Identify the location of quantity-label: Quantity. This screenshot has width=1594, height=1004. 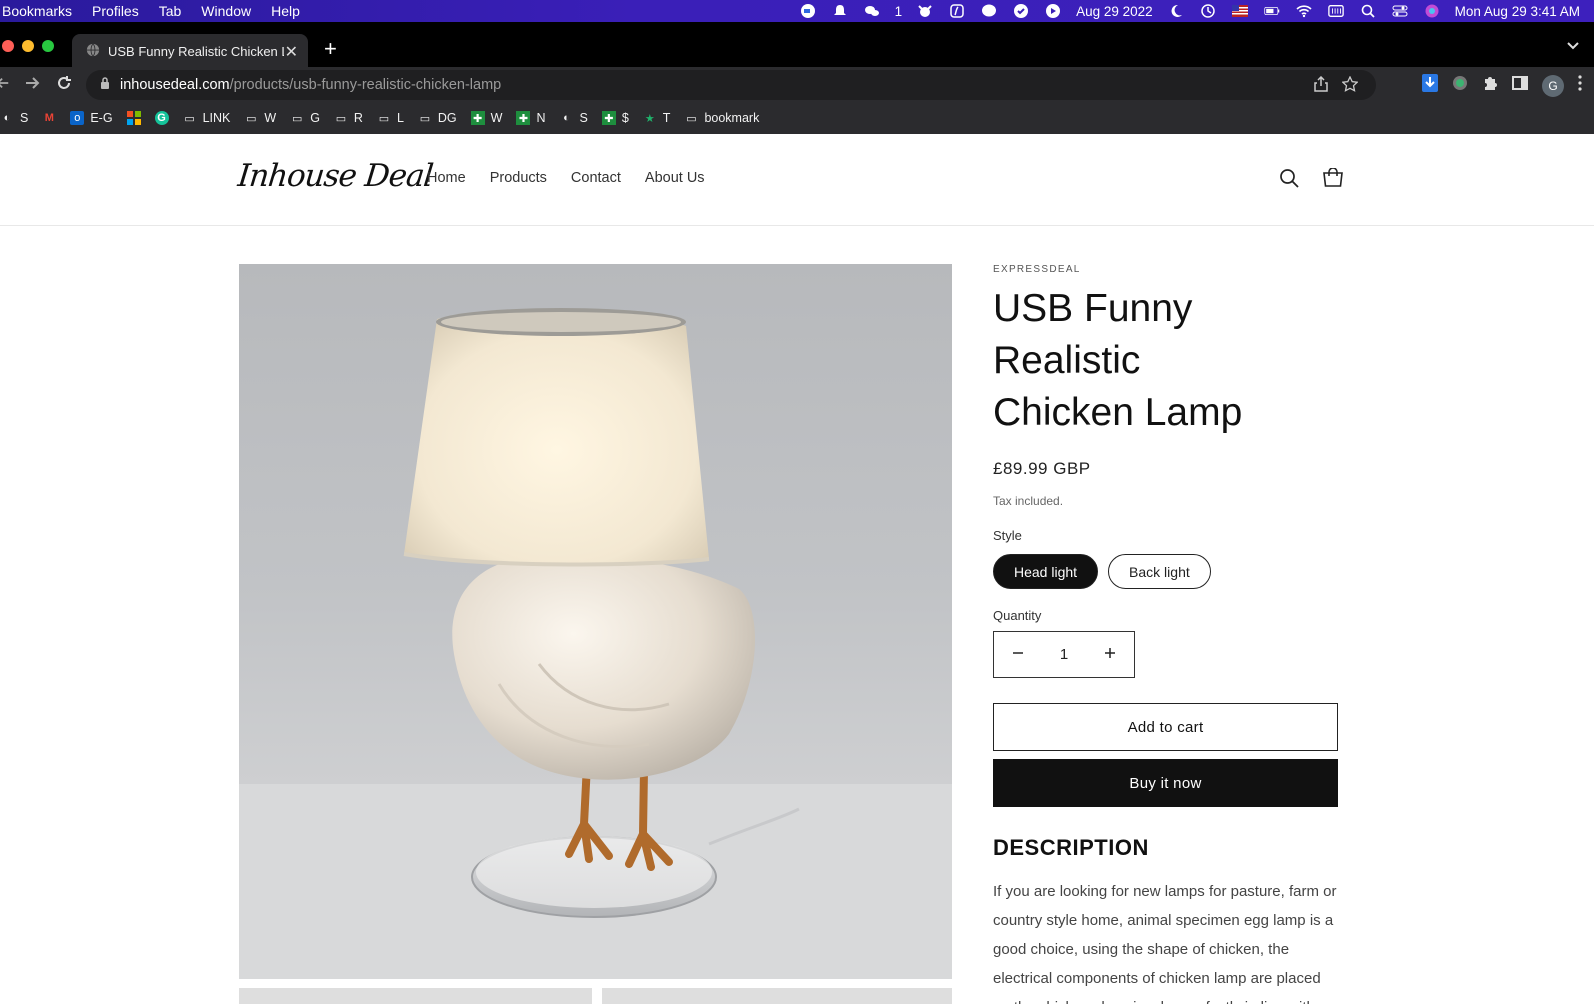
(1017, 615).